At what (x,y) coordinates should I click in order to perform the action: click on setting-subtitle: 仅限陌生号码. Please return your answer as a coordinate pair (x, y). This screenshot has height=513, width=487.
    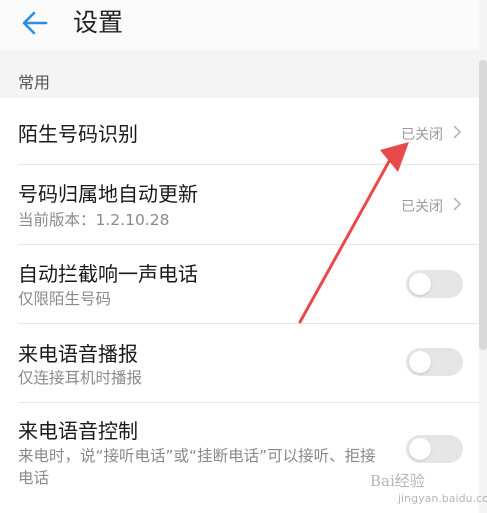
    Looking at the image, I should click on (65, 299).